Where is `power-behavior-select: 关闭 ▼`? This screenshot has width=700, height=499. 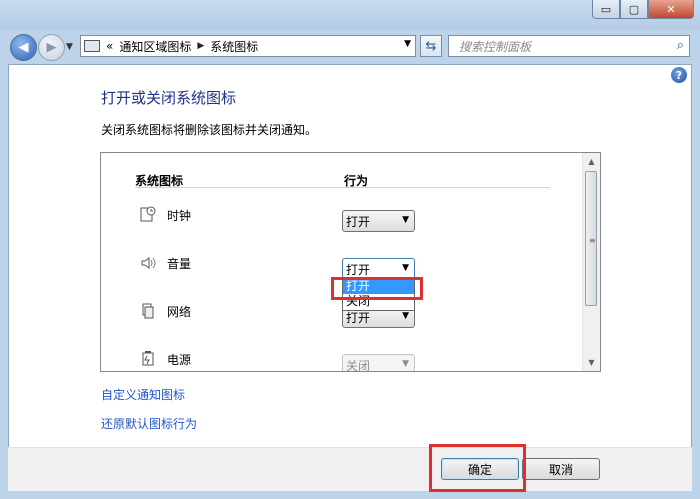
power-behavior-select: 关闭 ▼ is located at coordinates (378, 363).